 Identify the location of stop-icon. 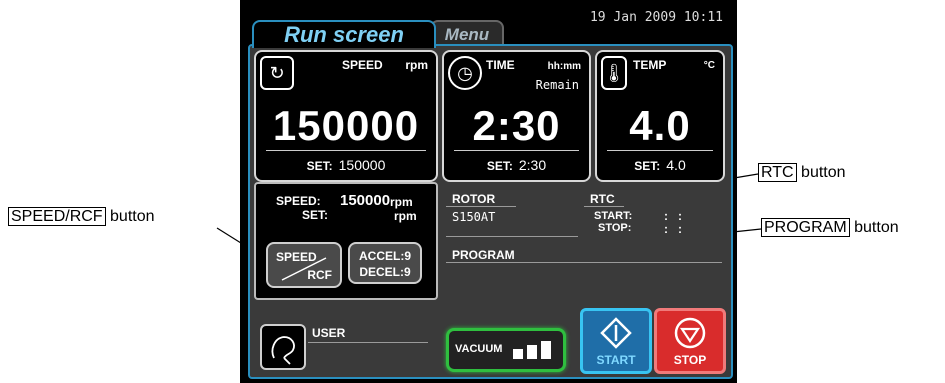
(690, 333).